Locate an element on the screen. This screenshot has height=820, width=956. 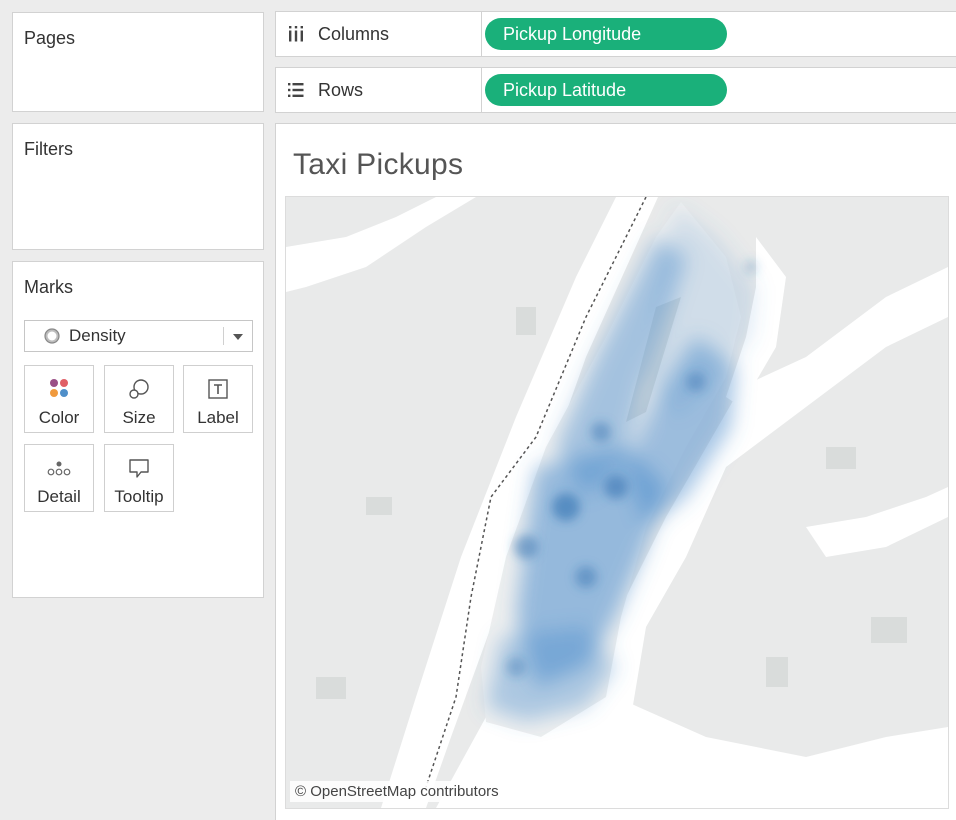
rows-shelf-label: Rows is located at coordinates (341, 90).